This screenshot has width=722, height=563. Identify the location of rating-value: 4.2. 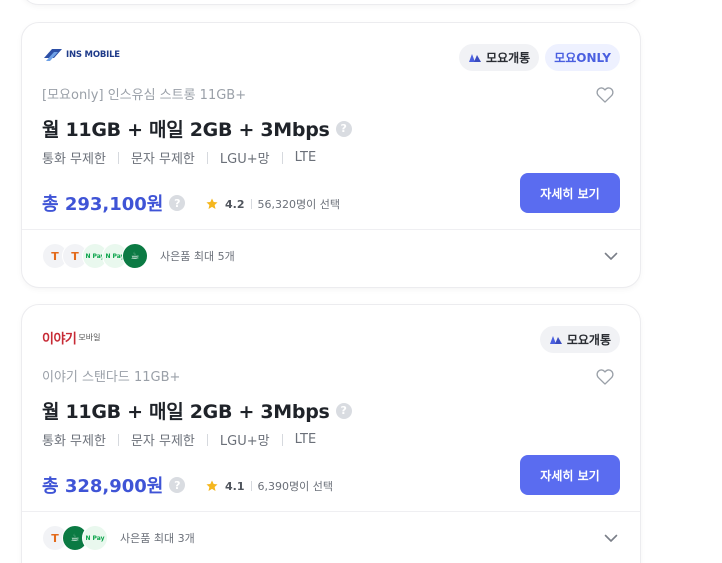
(235, 204).